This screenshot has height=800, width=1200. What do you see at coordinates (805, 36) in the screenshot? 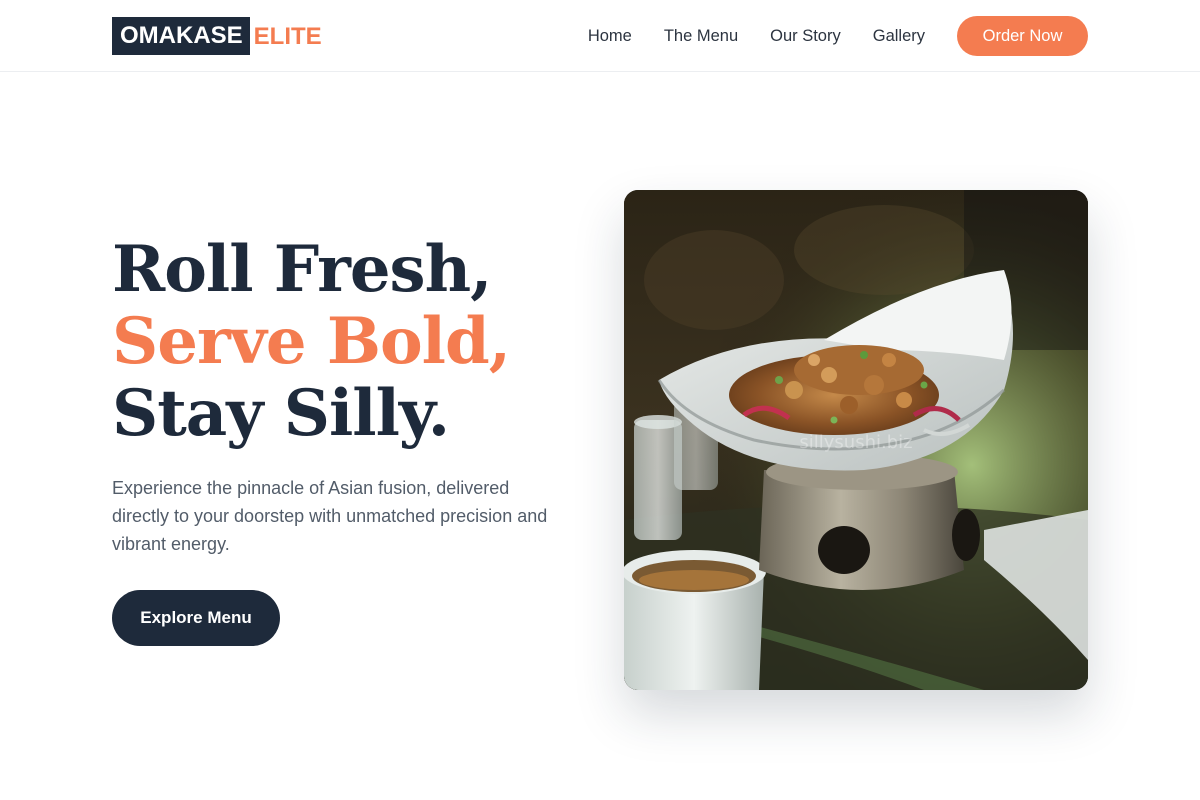
I see `nav-link-our-story: Our Story` at bounding box center [805, 36].